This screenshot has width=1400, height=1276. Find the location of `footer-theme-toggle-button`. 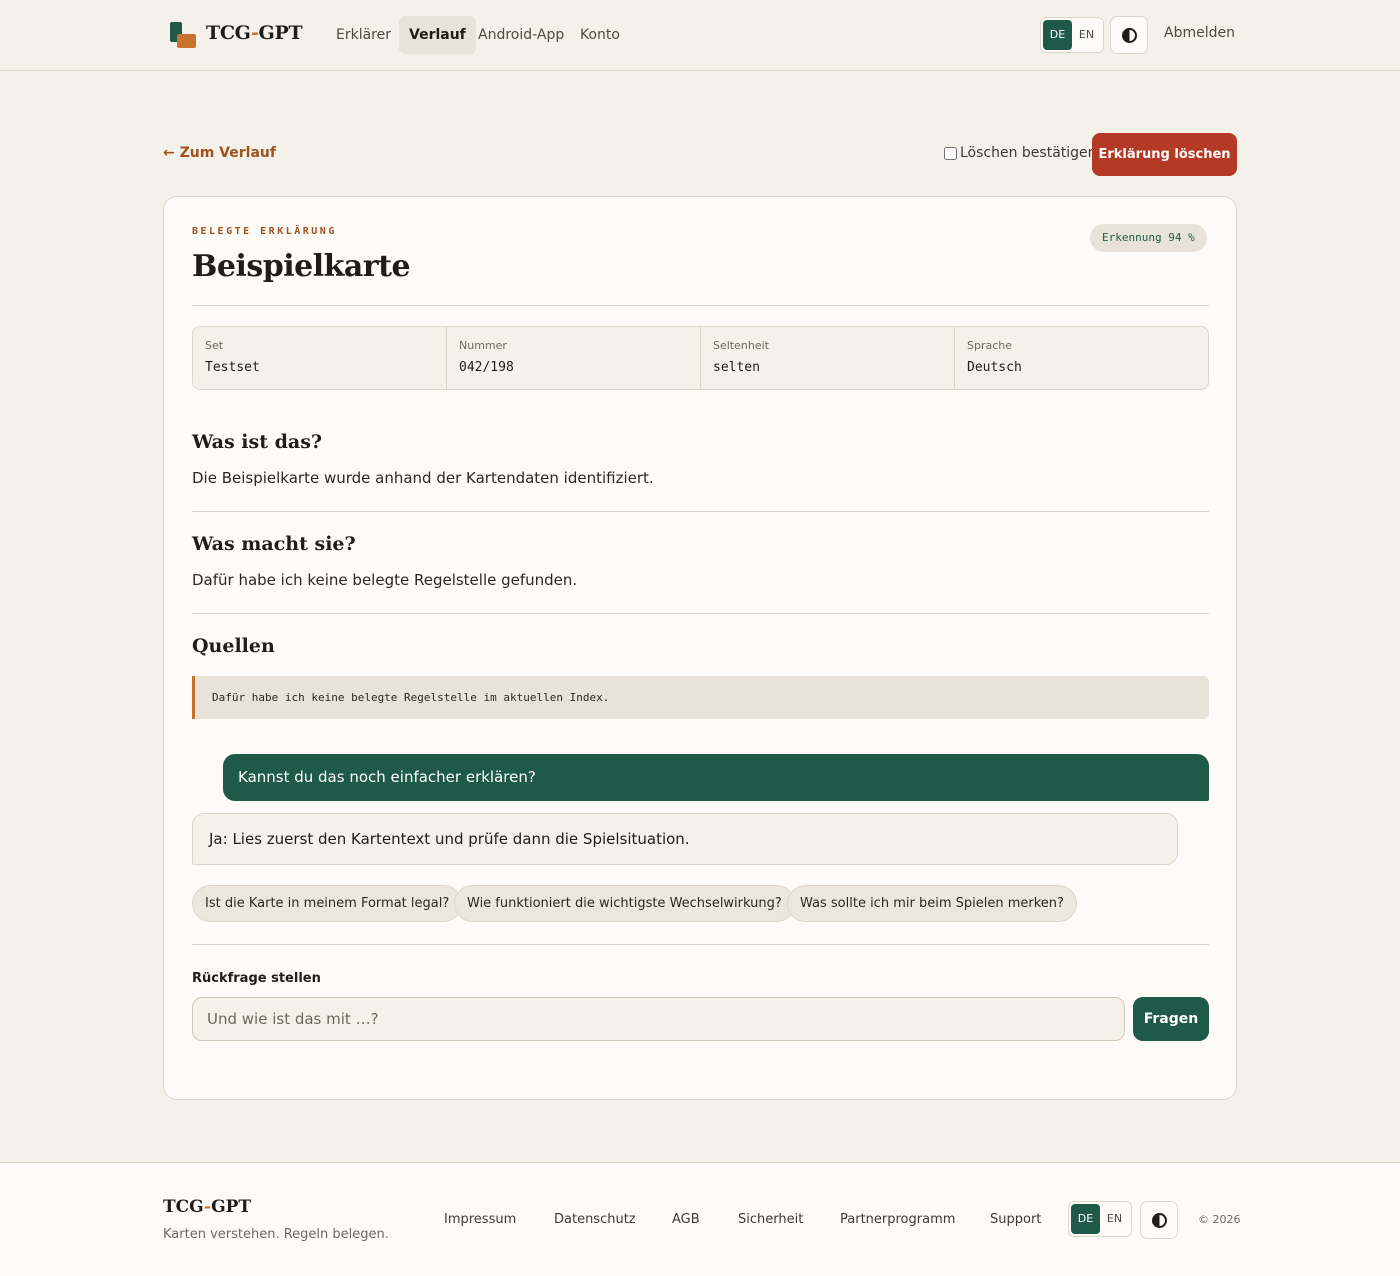

footer-theme-toggle-button is located at coordinates (1159, 1220).